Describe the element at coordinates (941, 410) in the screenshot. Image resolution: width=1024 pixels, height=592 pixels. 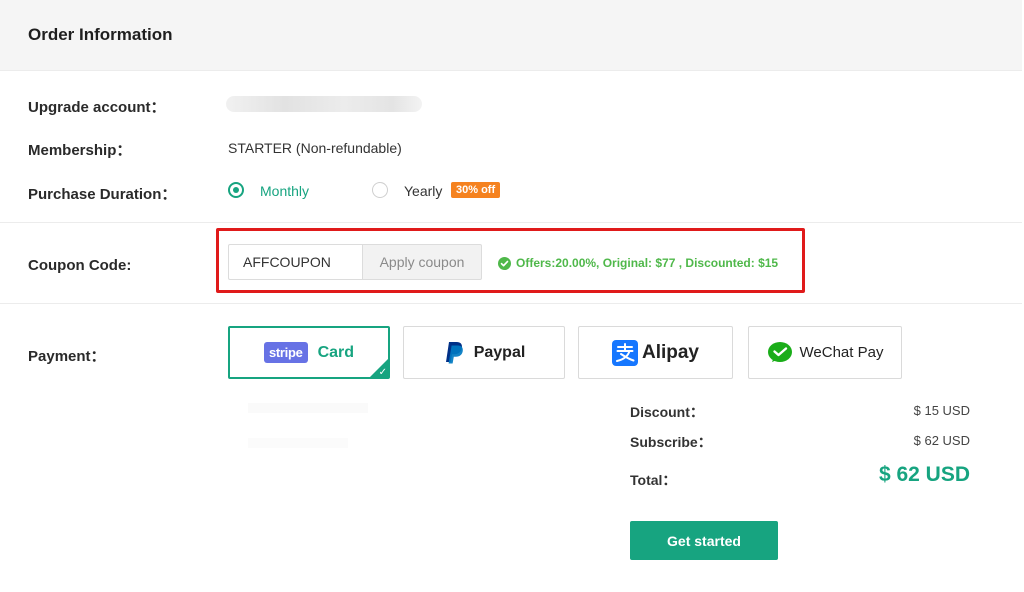
I see `discount-value: $ 15 USD` at that location.